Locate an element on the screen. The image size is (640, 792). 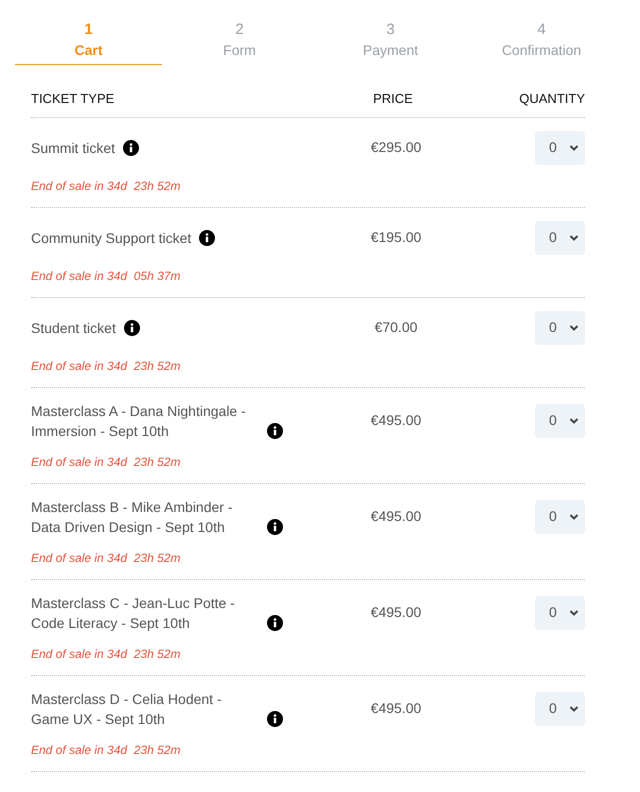
column-header: TICKET TYPE is located at coordinates (73, 99).